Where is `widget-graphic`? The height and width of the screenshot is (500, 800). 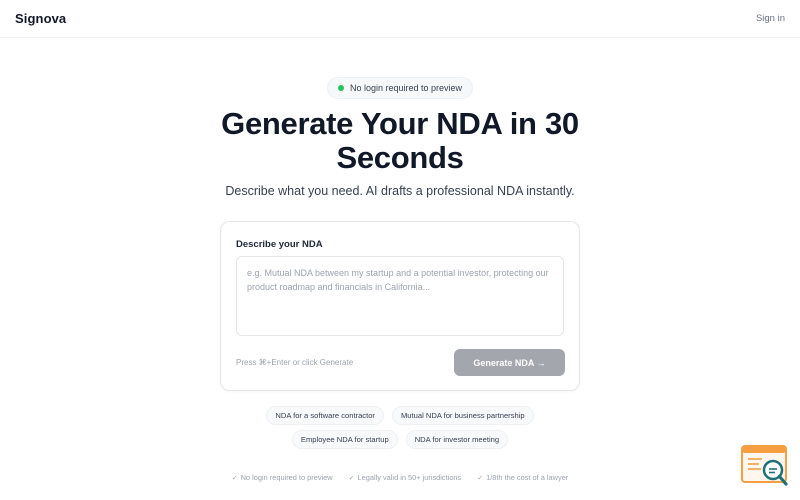
widget-graphic is located at coordinates (764, 465).